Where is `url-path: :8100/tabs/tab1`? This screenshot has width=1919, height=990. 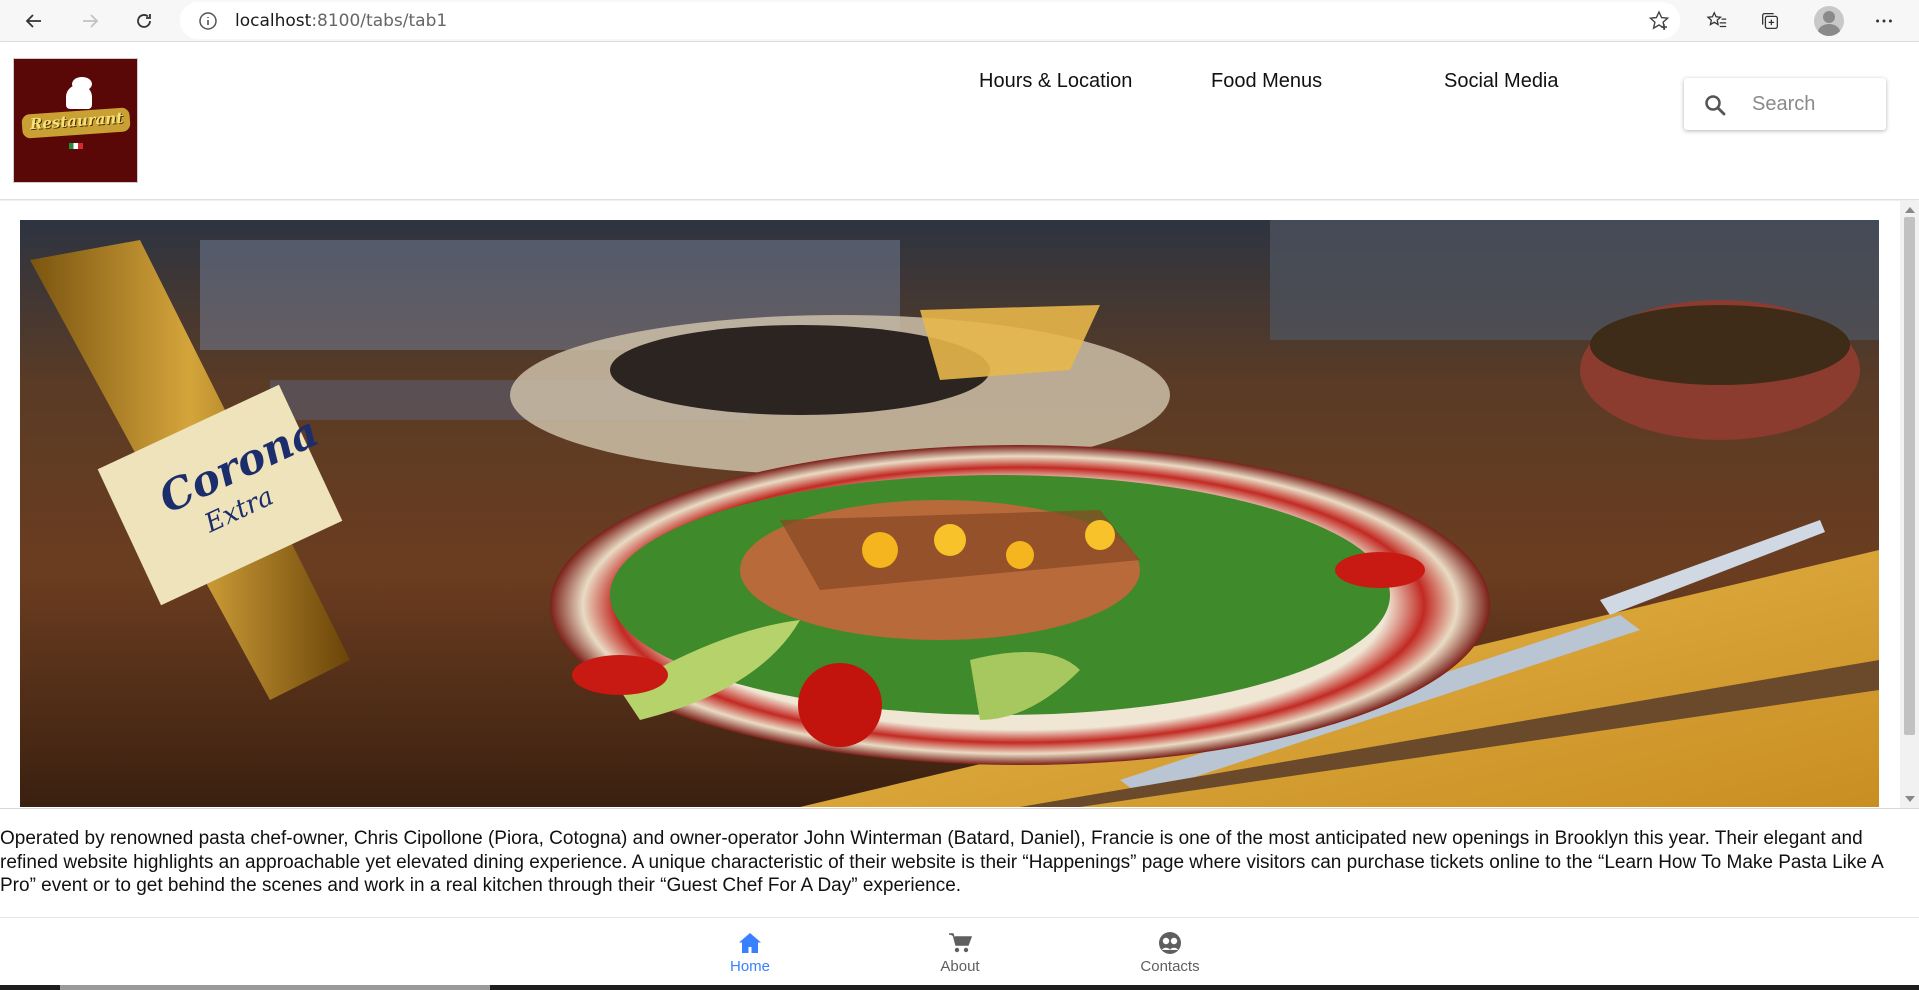 url-path: :8100/tabs/tab1 is located at coordinates (379, 21).